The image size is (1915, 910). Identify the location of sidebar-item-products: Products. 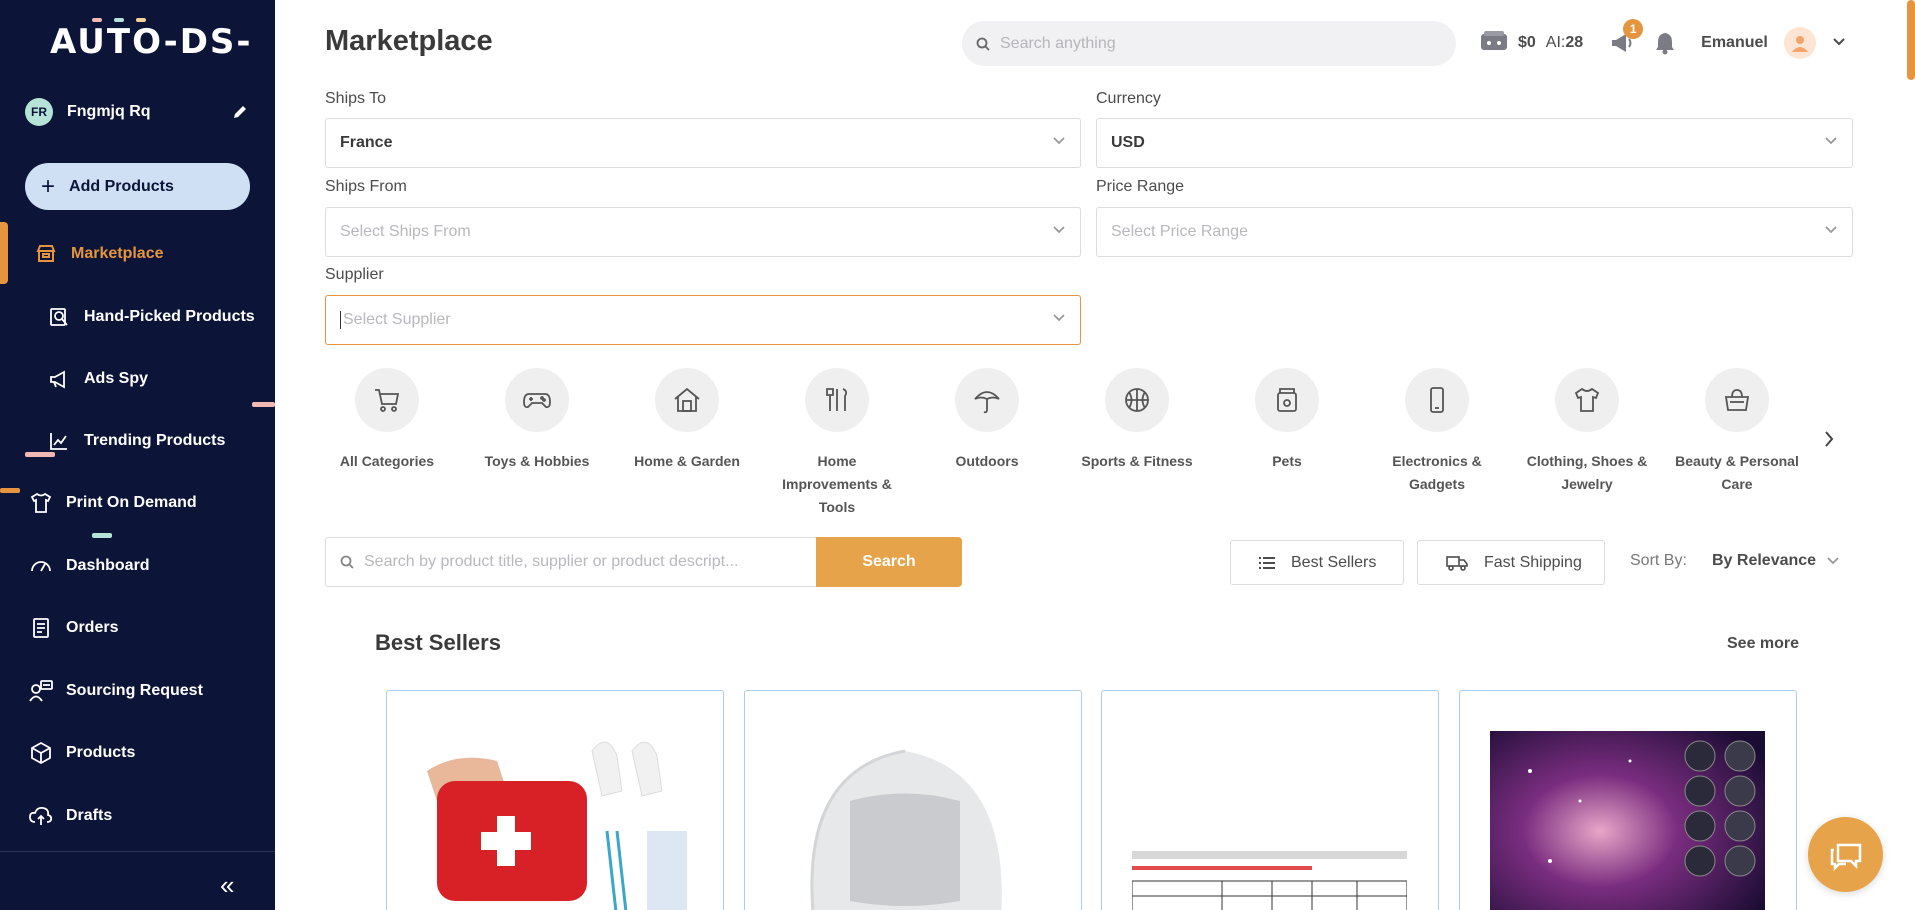
(137, 753).